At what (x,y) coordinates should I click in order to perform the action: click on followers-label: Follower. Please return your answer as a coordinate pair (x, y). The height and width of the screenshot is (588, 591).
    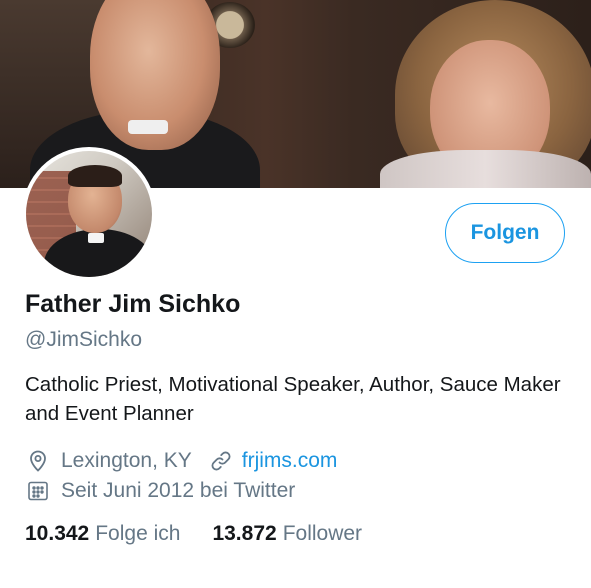
    Looking at the image, I should click on (322, 533).